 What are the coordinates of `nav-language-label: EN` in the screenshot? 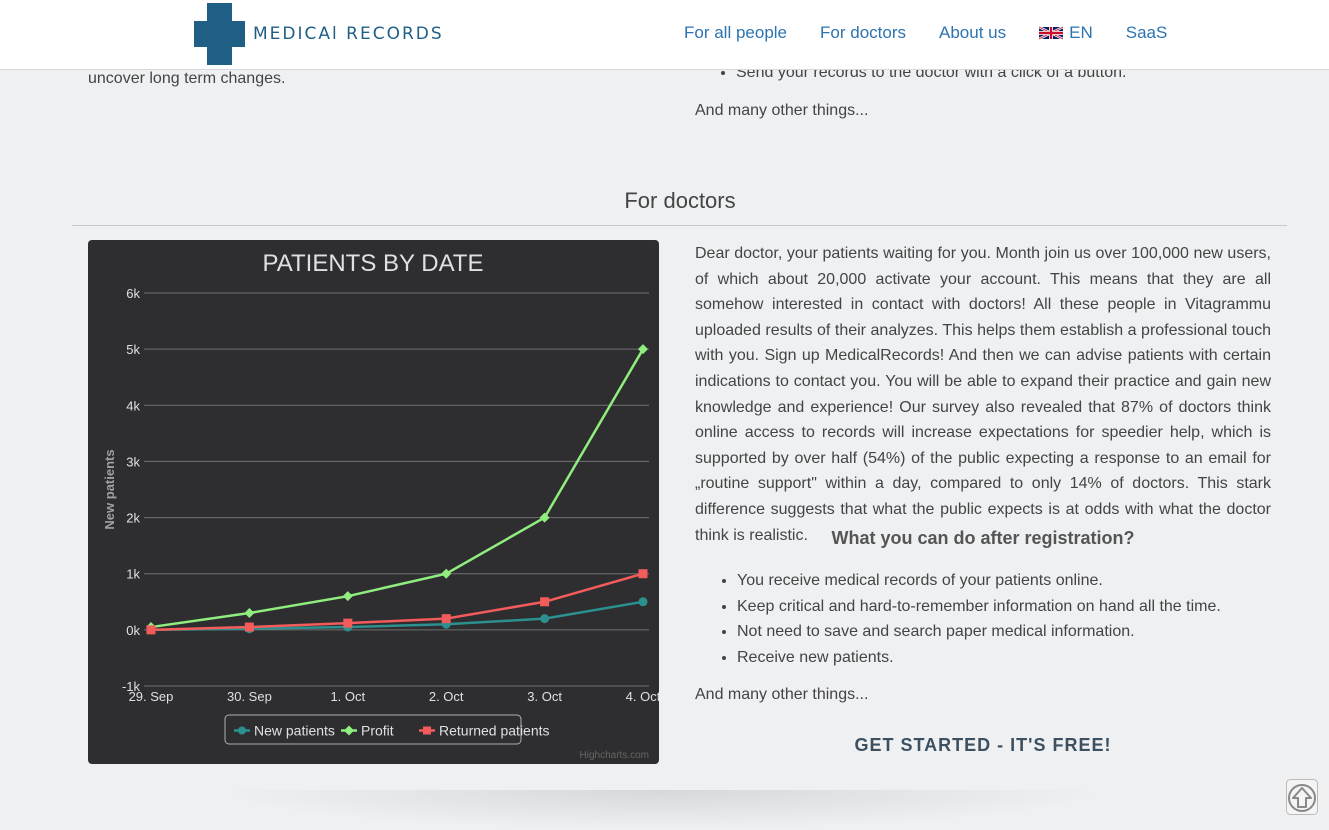 It's located at (1081, 33).